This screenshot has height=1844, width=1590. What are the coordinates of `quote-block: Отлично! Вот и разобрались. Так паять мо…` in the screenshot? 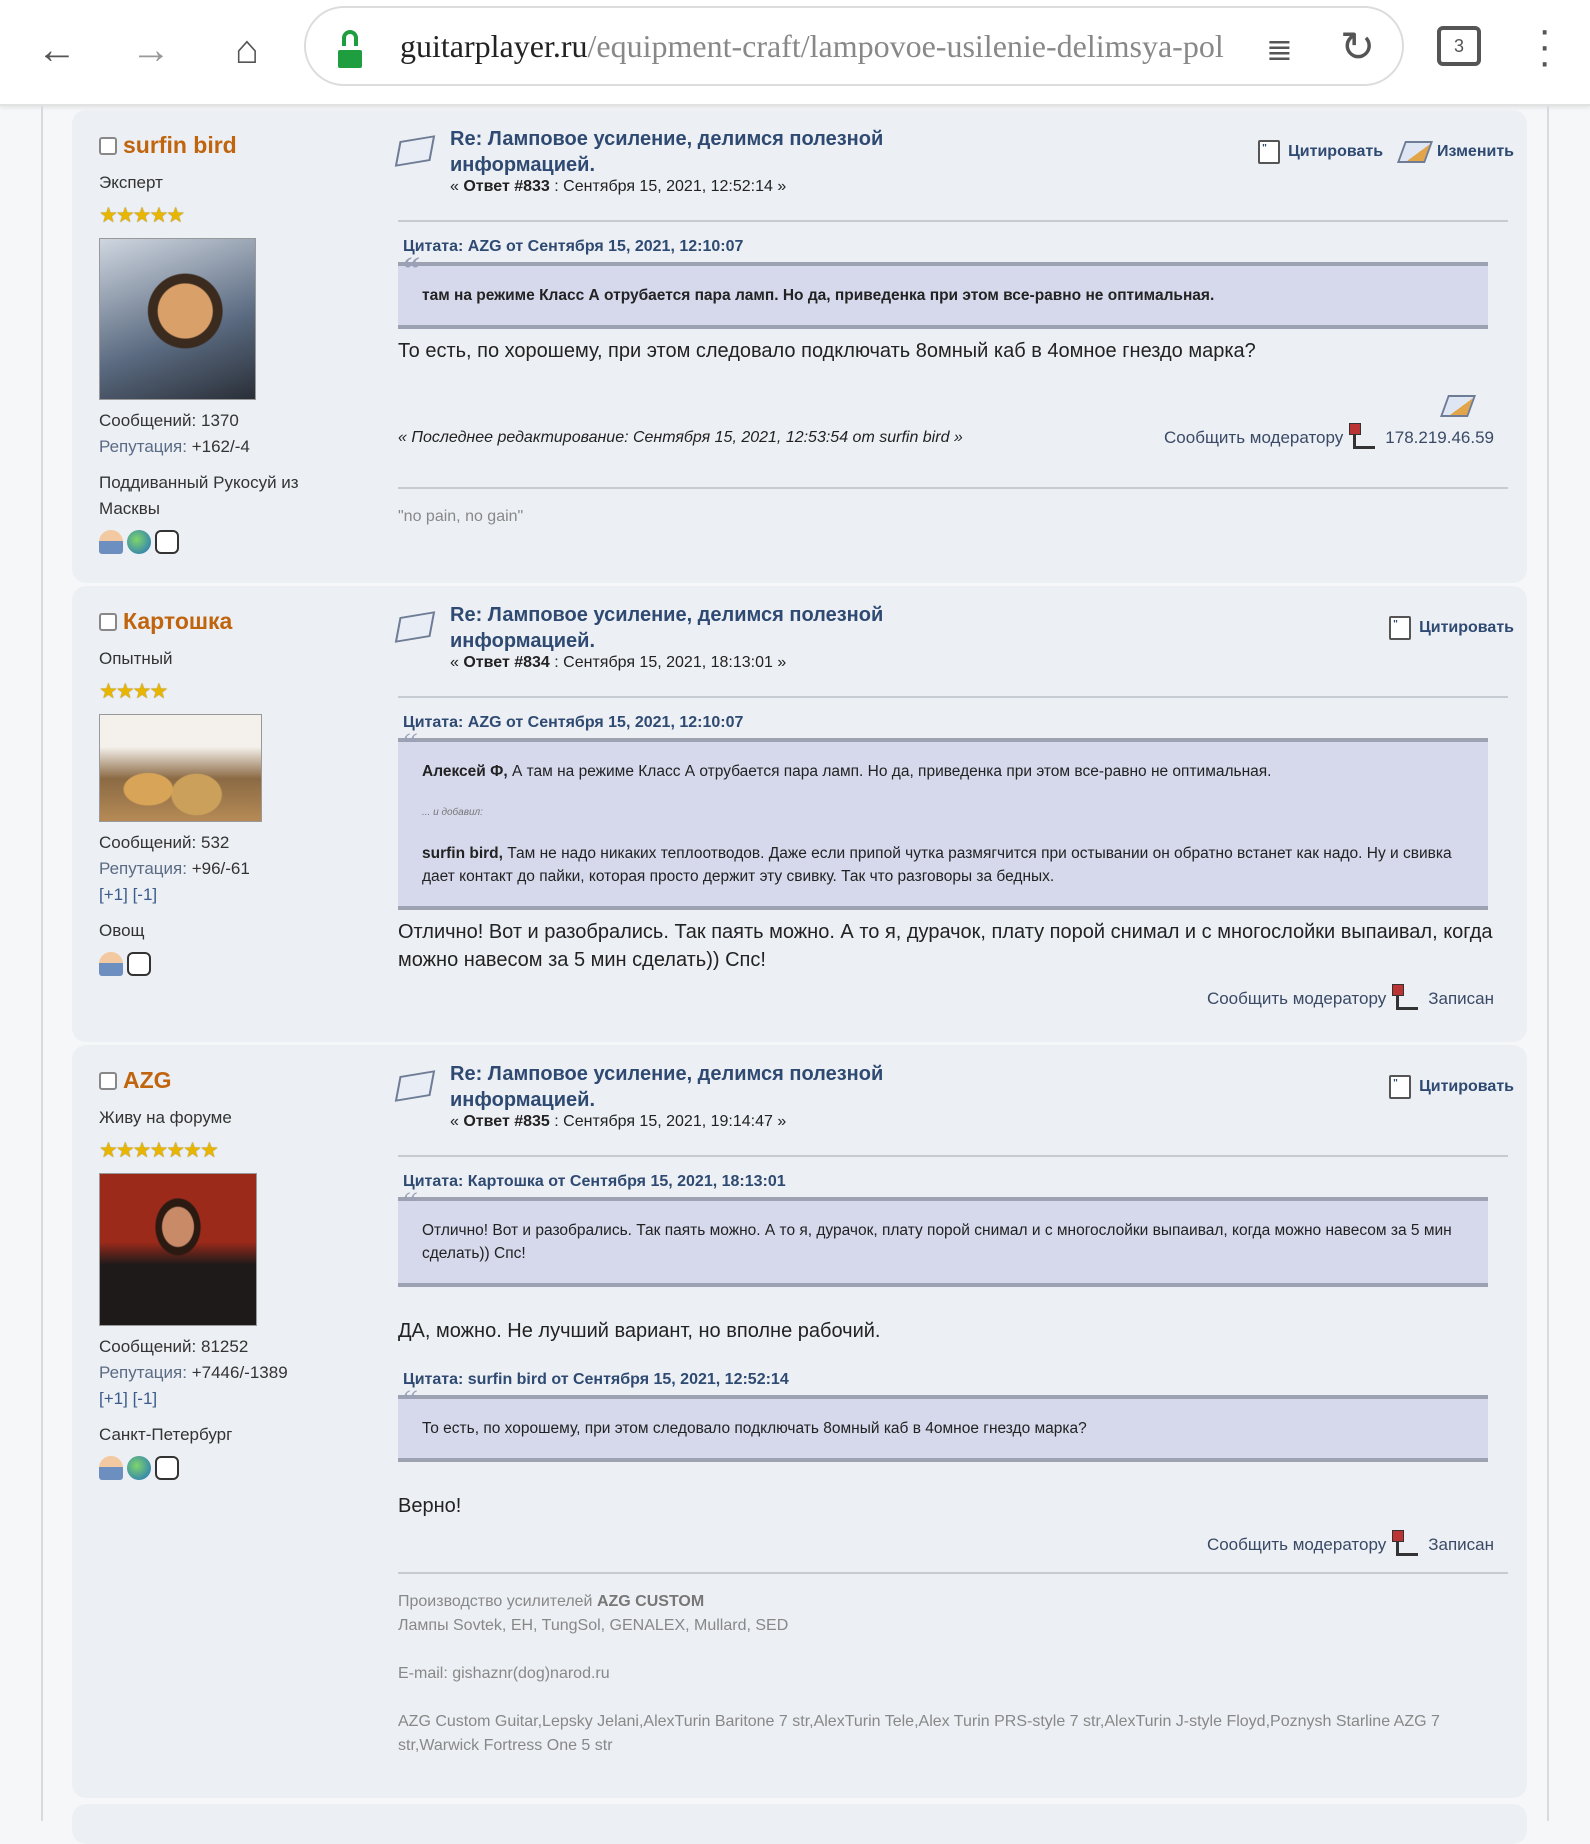 It's located at (943, 1240).